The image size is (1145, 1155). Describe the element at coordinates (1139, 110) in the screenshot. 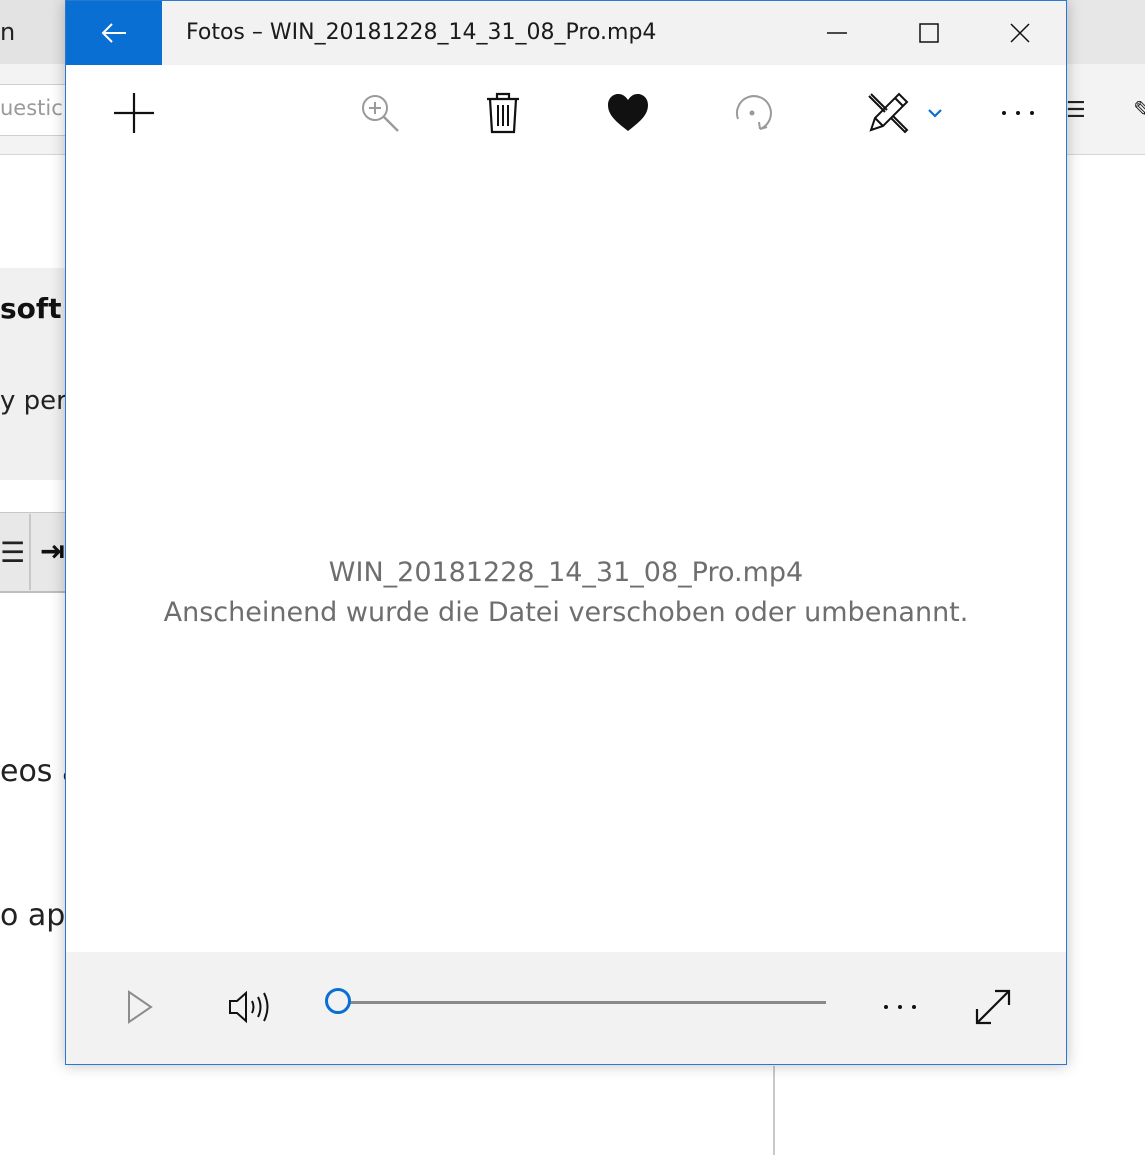

I see `background-pen-icon: ✎` at that location.